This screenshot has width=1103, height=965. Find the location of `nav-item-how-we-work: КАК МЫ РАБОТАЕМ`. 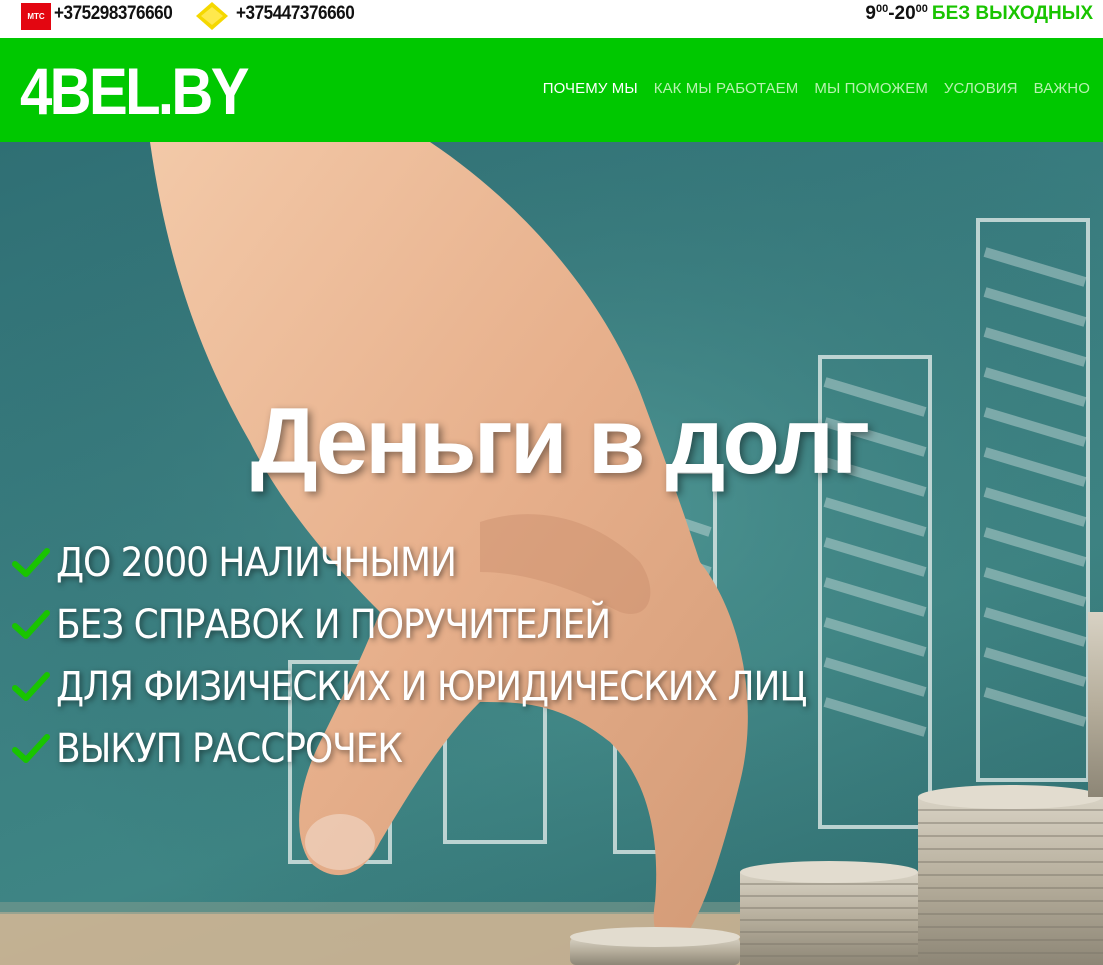

nav-item-how-we-work: КАК МЫ РАБОТАЕМ is located at coordinates (726, 88).